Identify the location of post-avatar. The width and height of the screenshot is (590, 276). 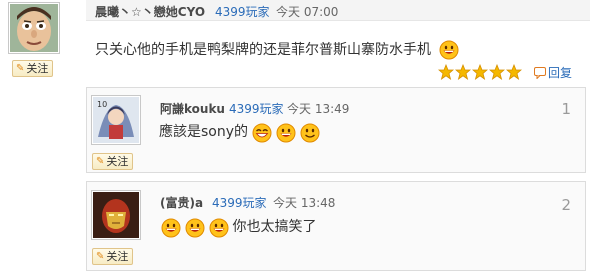
(34, 28).